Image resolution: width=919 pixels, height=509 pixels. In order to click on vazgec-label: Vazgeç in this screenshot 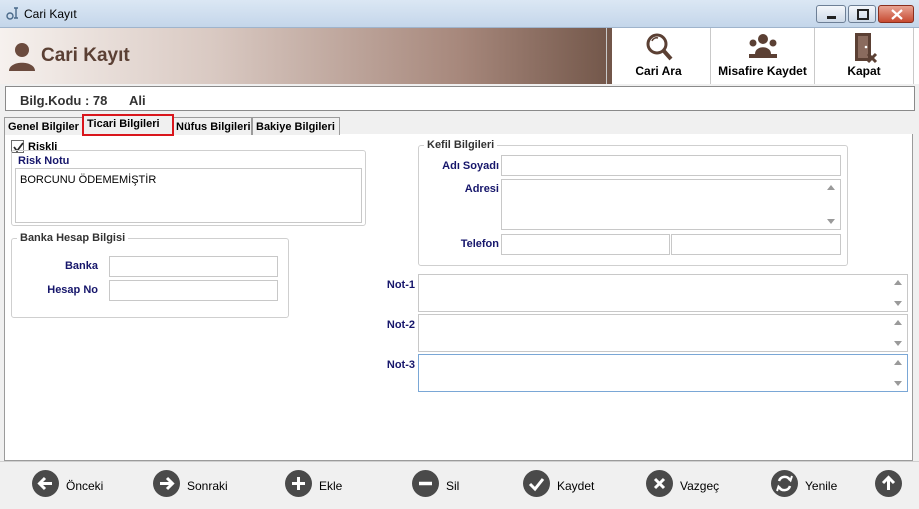, I will do `click(700, 486)`.